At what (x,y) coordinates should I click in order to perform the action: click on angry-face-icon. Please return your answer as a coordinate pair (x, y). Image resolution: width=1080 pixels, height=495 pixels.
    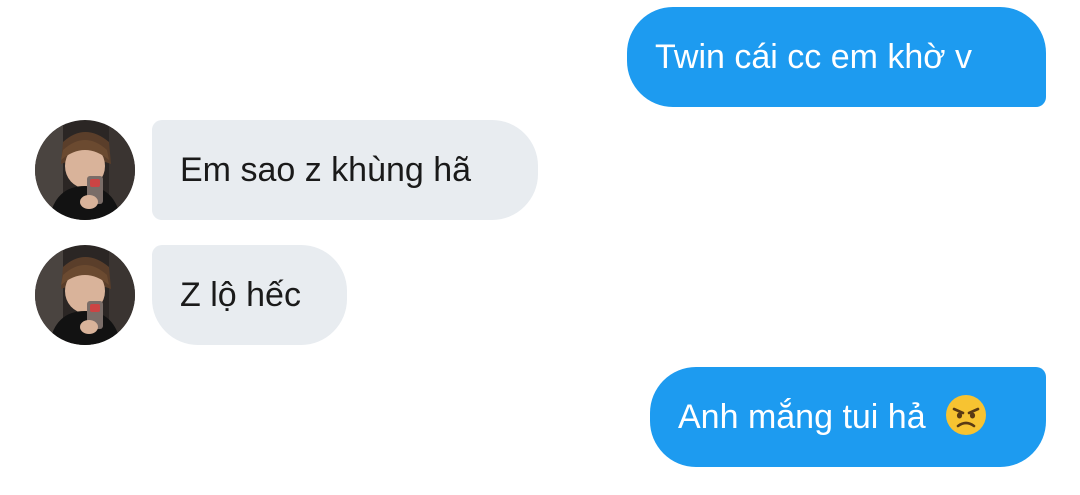
    Looking at the image, I should click on (966, 415).